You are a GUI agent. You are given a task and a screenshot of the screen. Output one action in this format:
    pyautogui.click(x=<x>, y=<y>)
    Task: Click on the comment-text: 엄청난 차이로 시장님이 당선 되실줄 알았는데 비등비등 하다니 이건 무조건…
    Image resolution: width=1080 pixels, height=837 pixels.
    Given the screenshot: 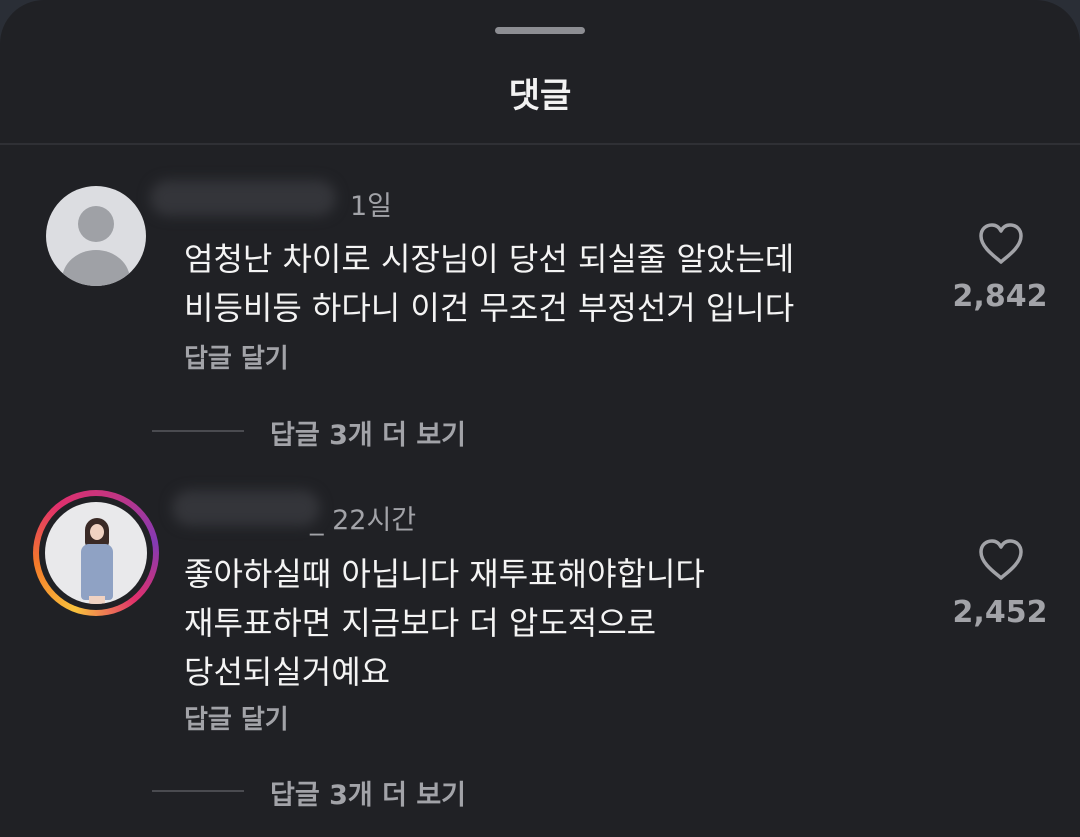 What is the action you would take?
    pyautogui.click(x=489, y=283)
    